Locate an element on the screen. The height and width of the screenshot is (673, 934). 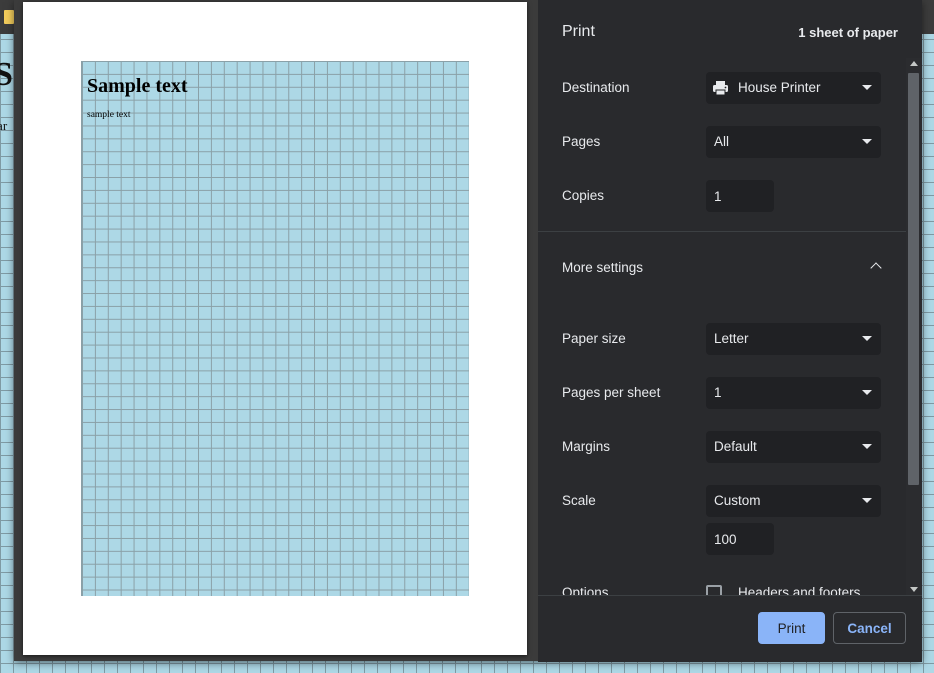
scale-value: Custom is located at coordinates (737, 500).